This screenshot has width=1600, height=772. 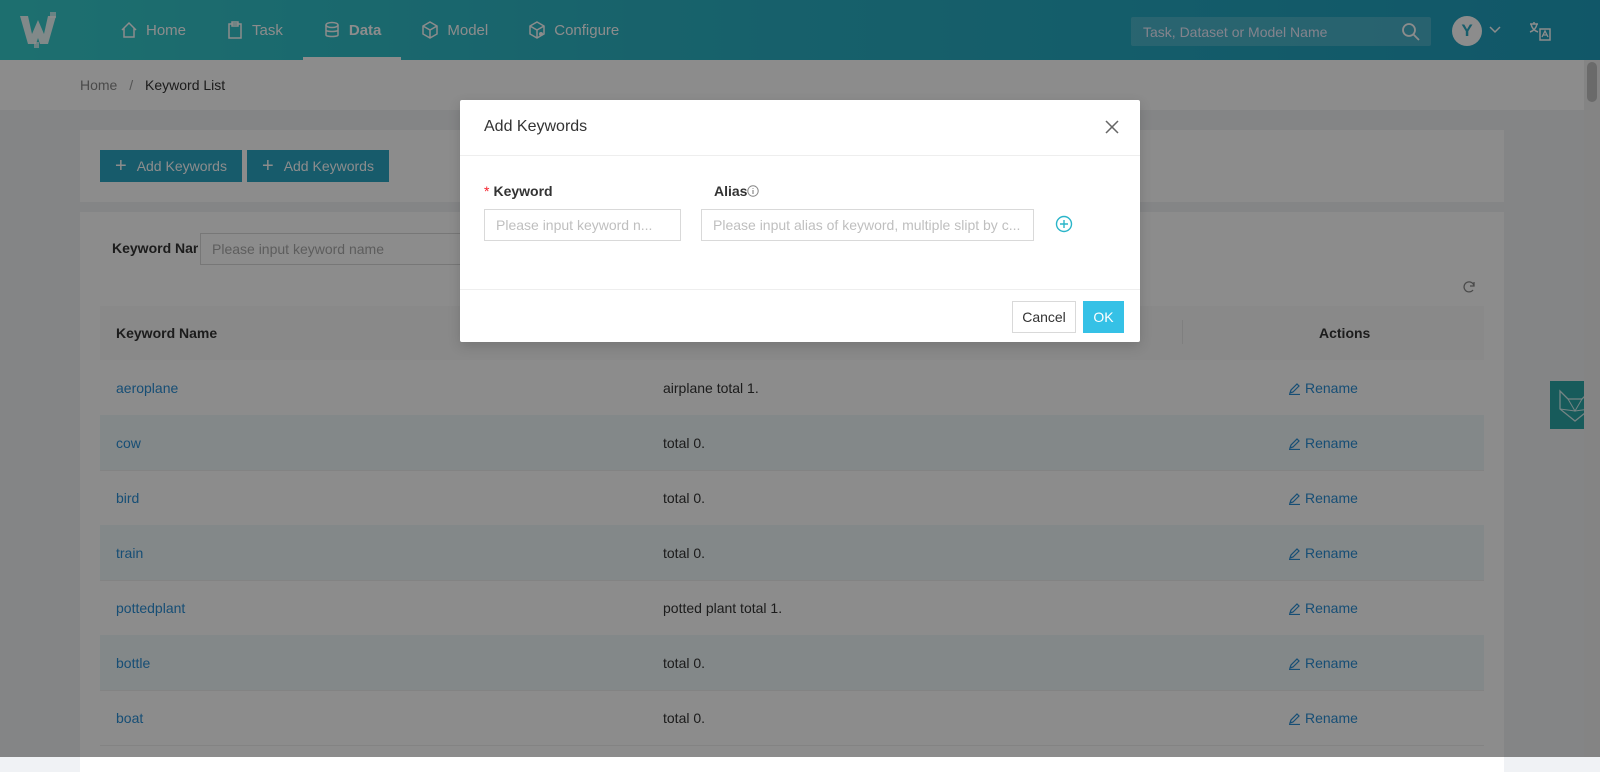 What do you see at coordinates (1064, 224) in the screenshot?
I see `add-circle-icon` at bounding box center [1064, 224].